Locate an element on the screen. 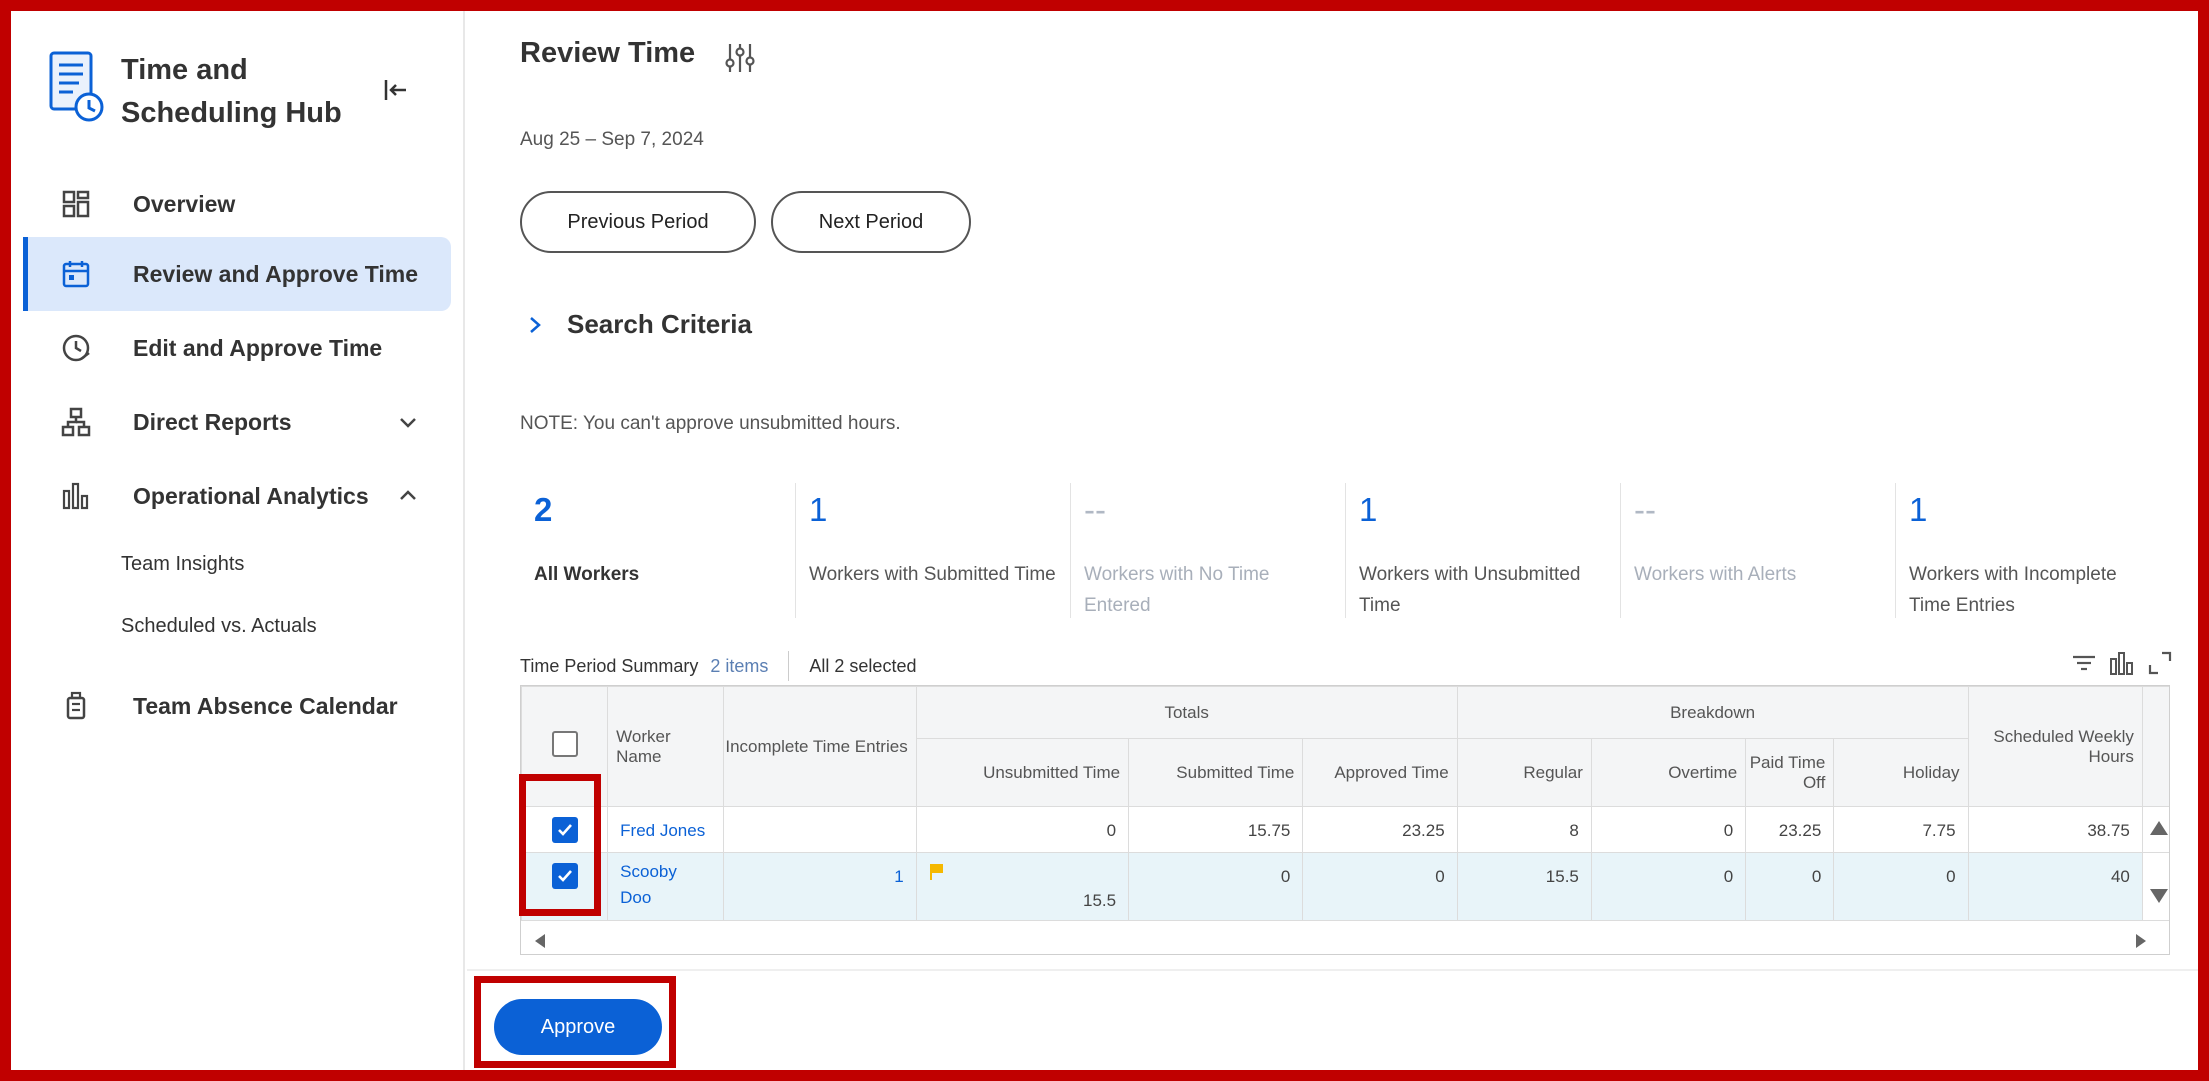 Image resolution: width=2209 pixels, height=1081 pixels. sidebar-item-edit-and-approve-time: Edit and Approve Time is located at coordinates (237, 348).